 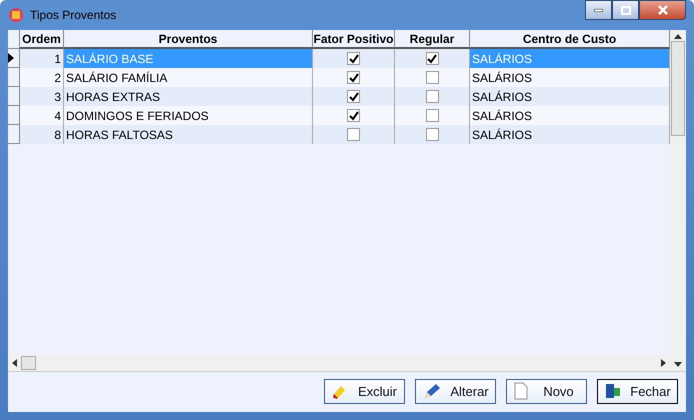 I want to click on scroll-down-icon, so click(x=678, y=364).